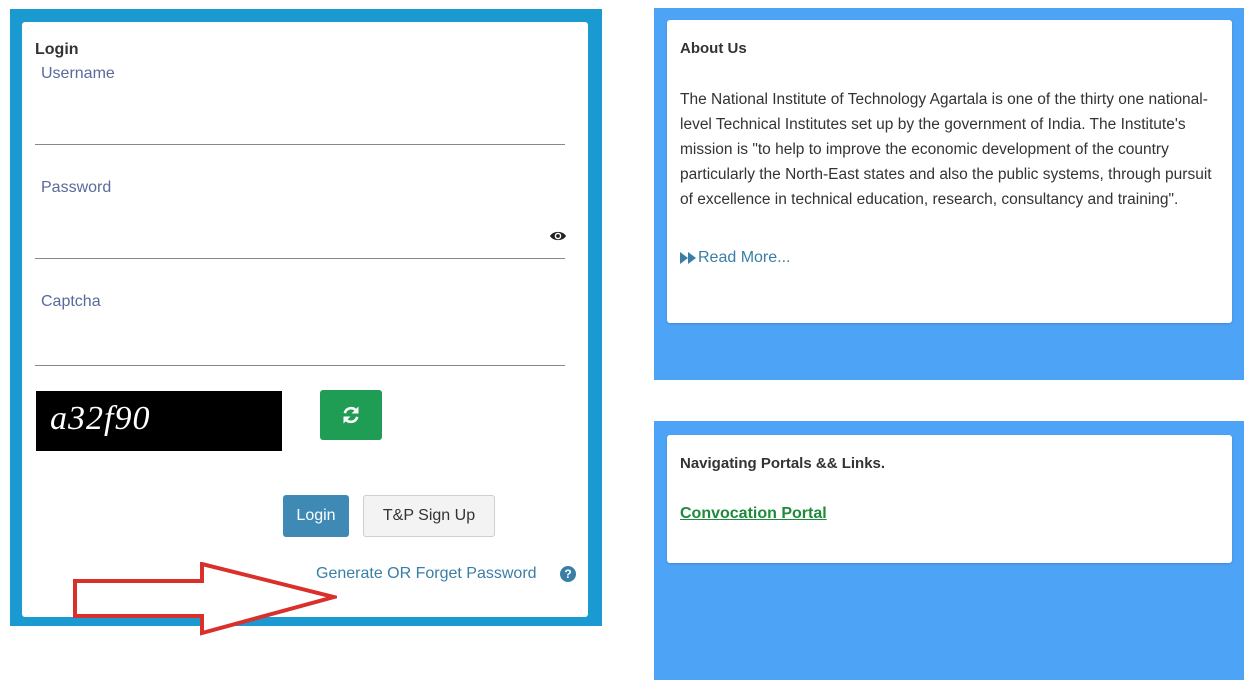 This screenshot has width=1244, height=680. Describe the element at coordinates (71, 301) in the screenshot. I see `captcha-label: Captcha` at that location.